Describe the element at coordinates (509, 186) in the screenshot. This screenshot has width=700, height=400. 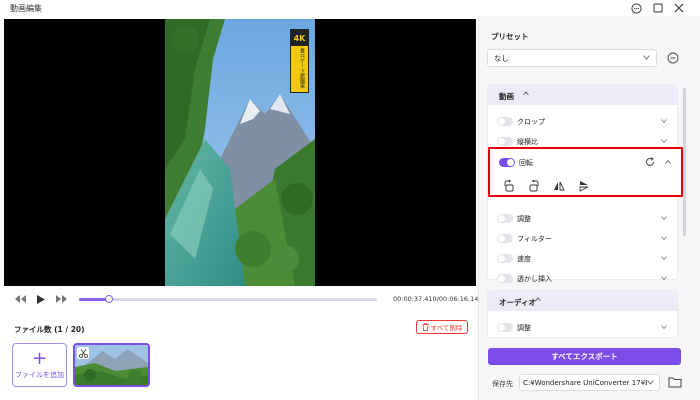
I see `rotate-left-icon` at that location.